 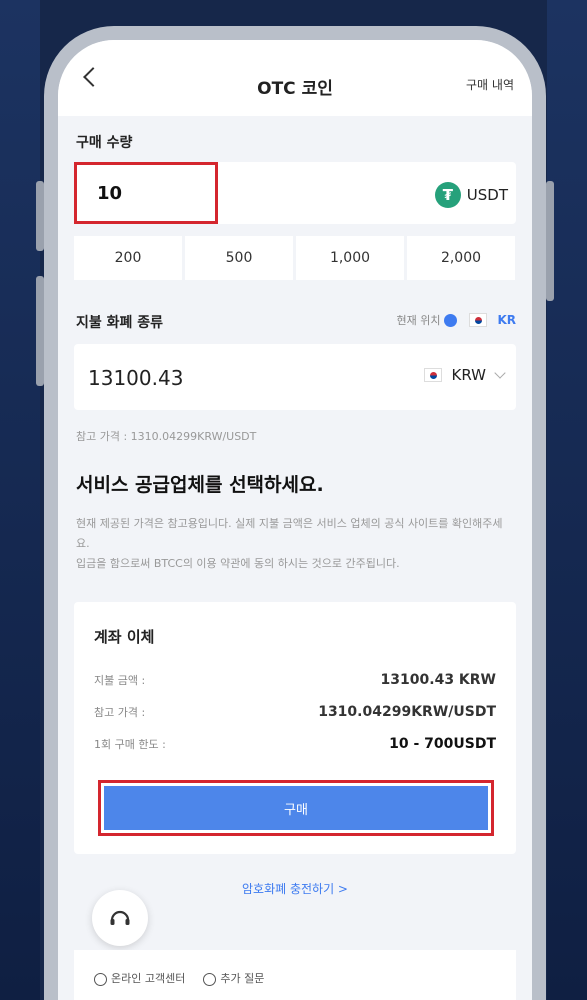 I want to click on question-icon, so click(x=210, y=979).